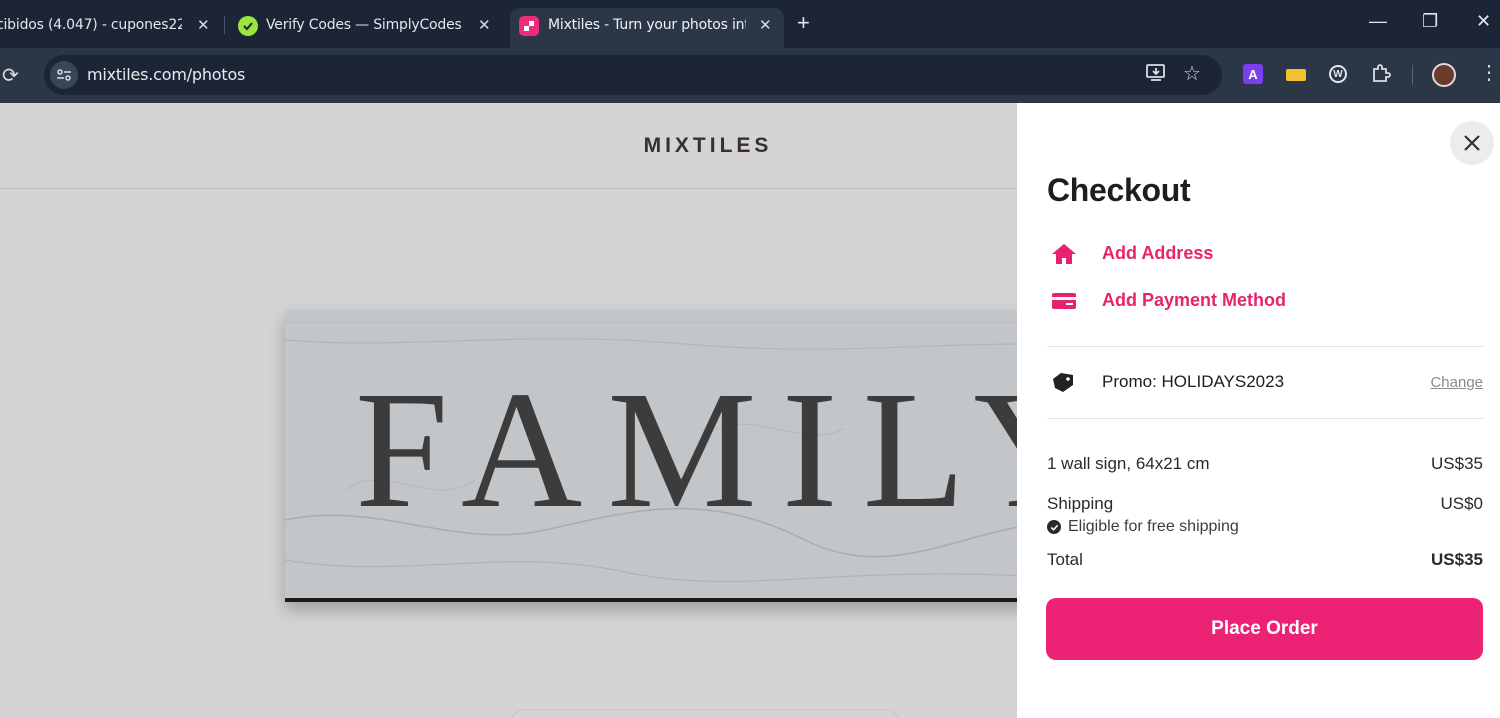  Describe the element at coordinates (529, 26) in the screenshot. I see `mixtiles-favicon-icon` at that location.